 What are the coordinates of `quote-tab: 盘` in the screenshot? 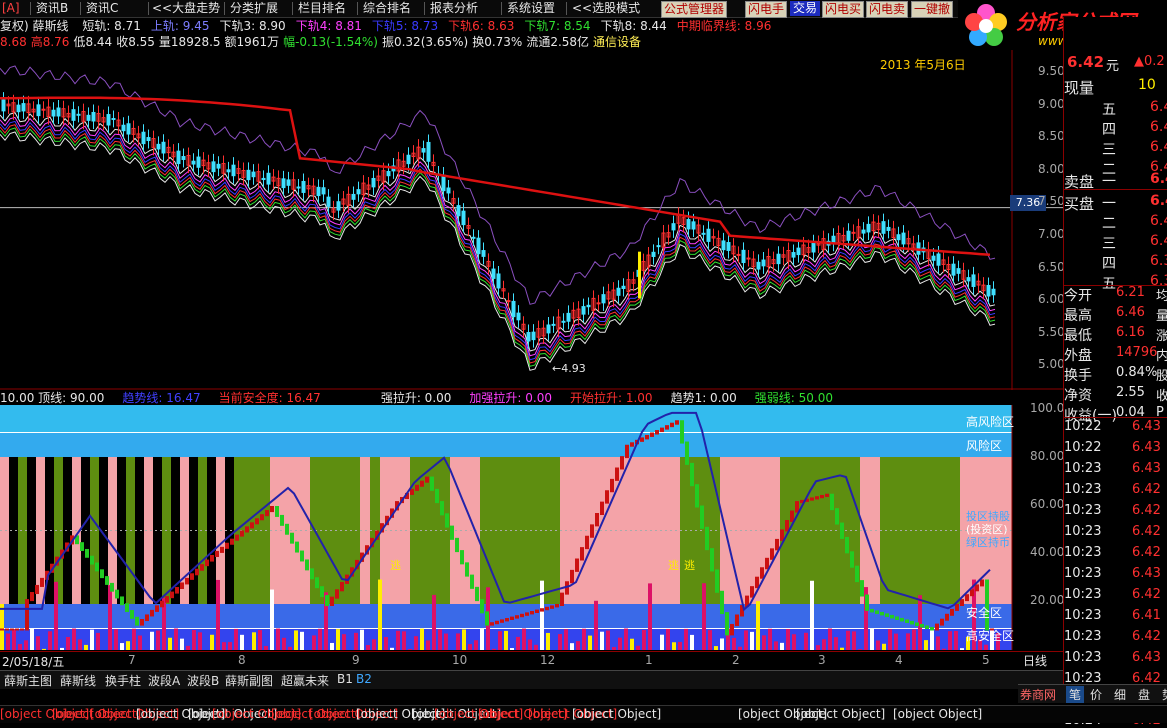 It's located at (1144, 694).